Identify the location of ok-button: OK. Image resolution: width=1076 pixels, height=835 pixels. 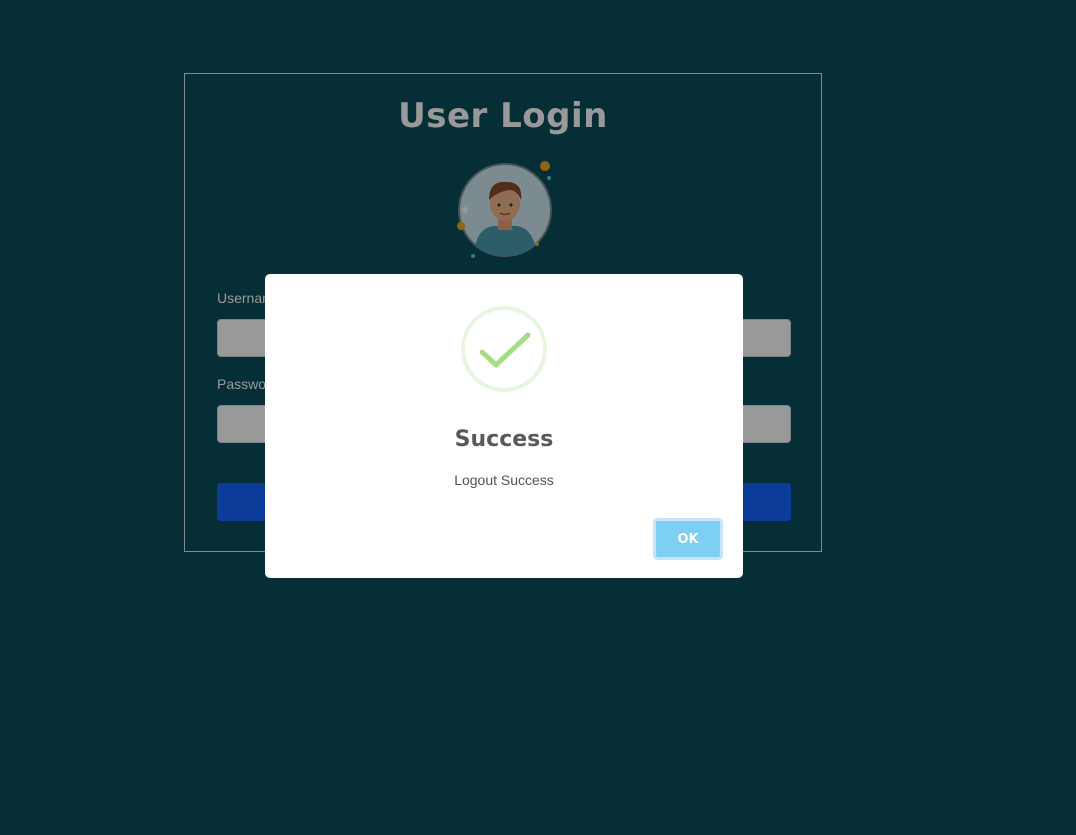
(688, 539).